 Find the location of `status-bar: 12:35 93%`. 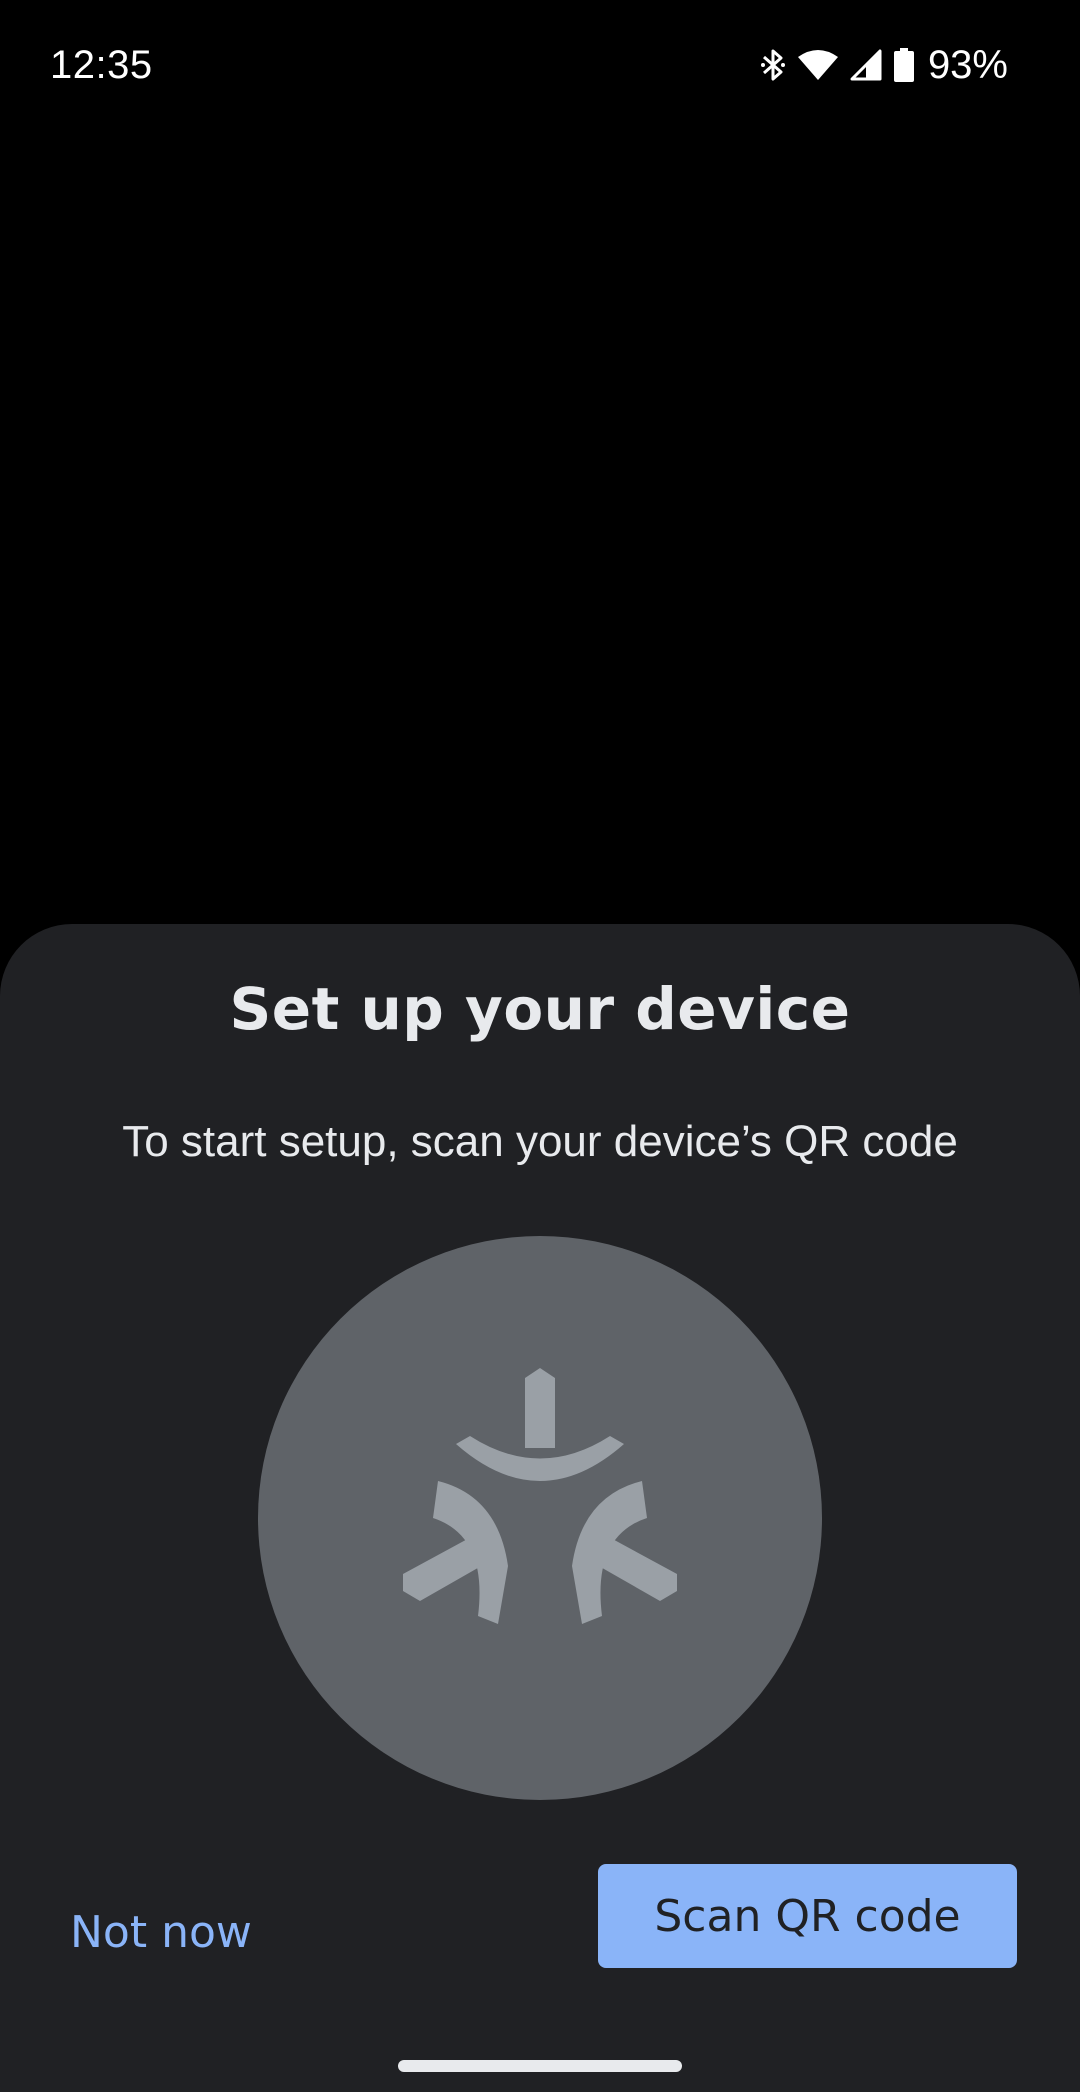

status-bar: 12:35 93% is located at coordinates (540, 65).